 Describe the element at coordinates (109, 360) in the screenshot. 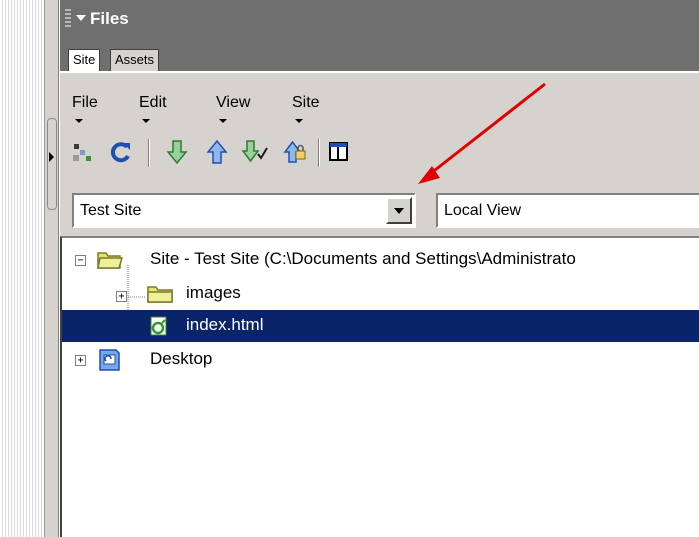

I see `desktop-icon` at that location.